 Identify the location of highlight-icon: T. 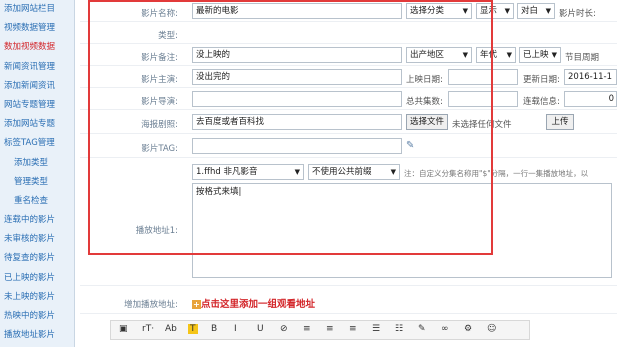
(193, 329).